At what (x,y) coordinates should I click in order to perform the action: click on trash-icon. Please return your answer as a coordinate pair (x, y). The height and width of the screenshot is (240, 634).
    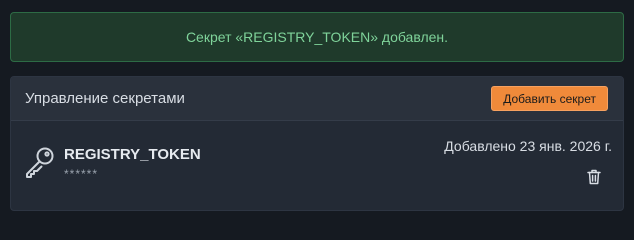
    Looking at the image, I should click on (594, 177).